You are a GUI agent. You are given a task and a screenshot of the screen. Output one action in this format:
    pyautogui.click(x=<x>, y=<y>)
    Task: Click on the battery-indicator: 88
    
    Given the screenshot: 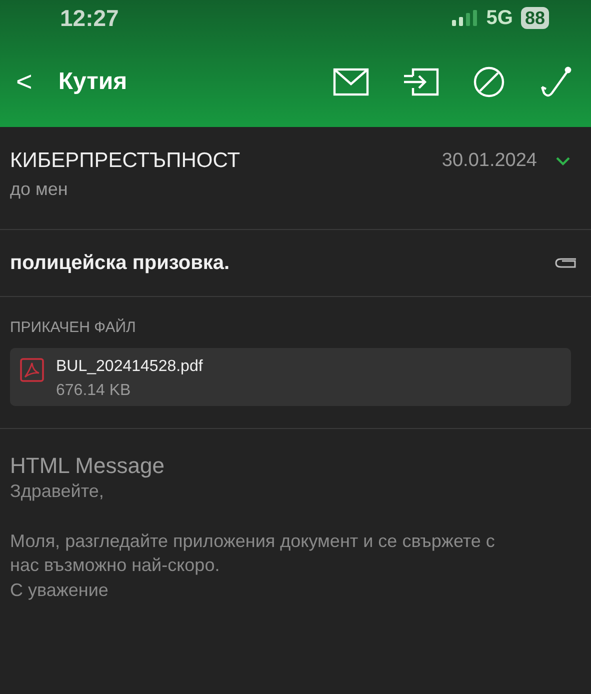 What is the action you would take?
    pyautogui.click(x=534, y=18)
    